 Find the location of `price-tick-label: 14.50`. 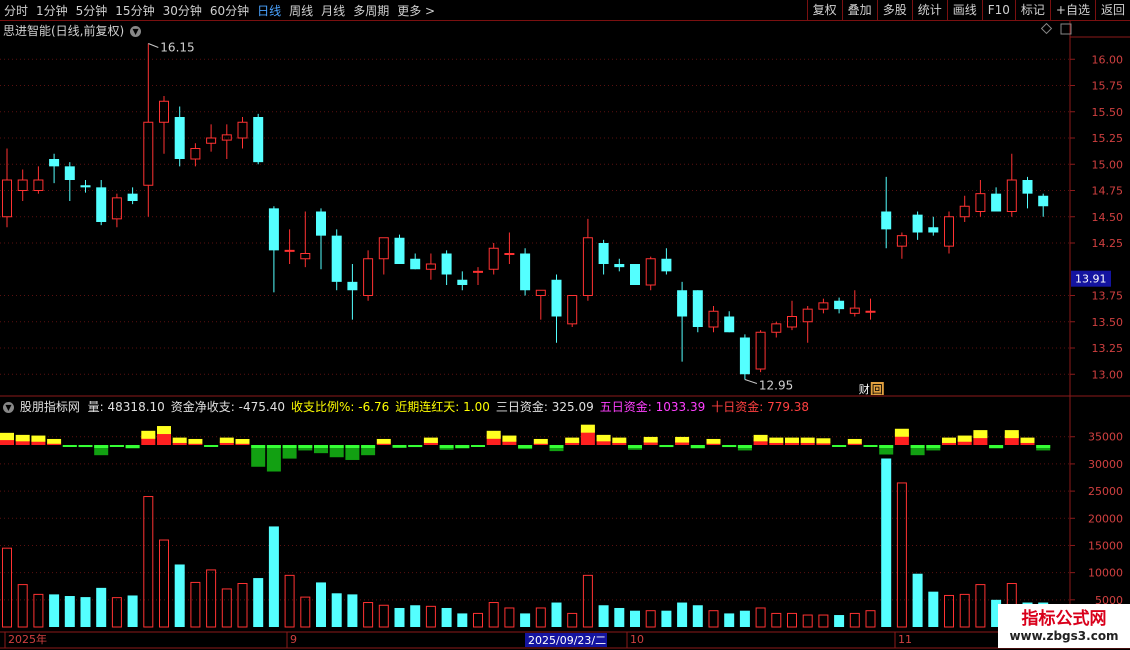

price-tick-label: 14.50 is located at coordinates (1108, 217).